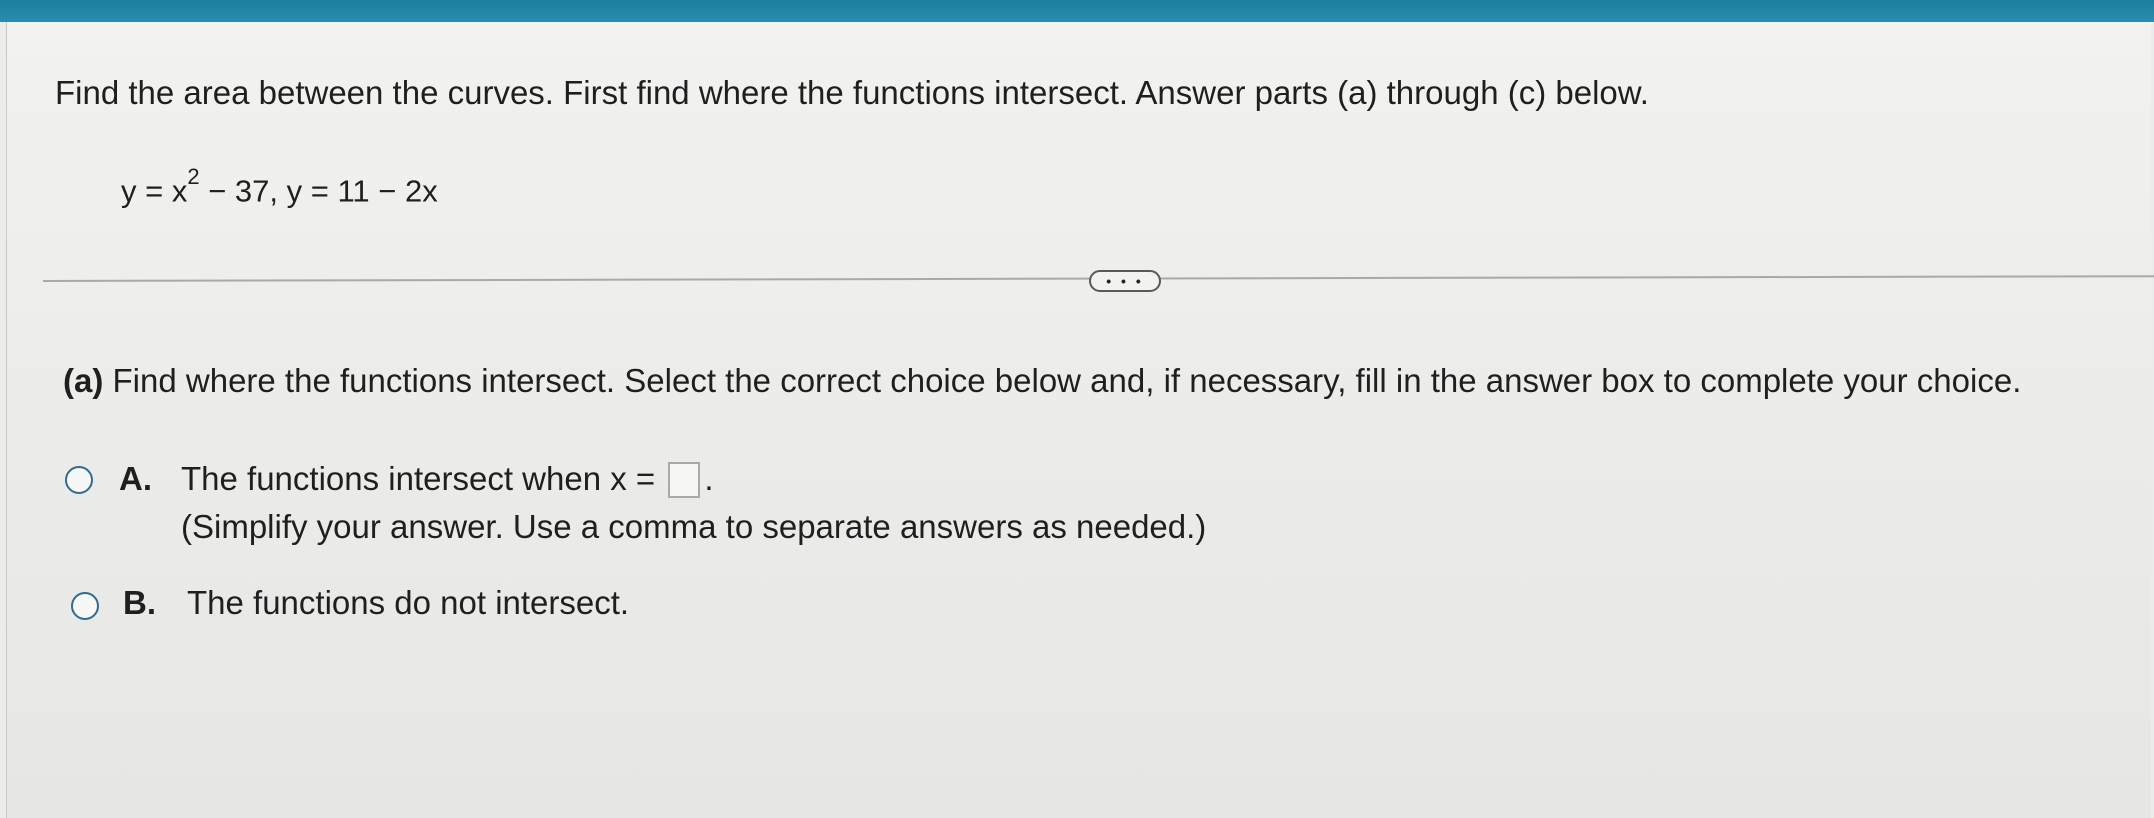 The height and width of the screenshot is (818, 2154). Describe the element at coordinates (135, 478) in the screenshot. I see `choice-a-letter: A.` at that location.